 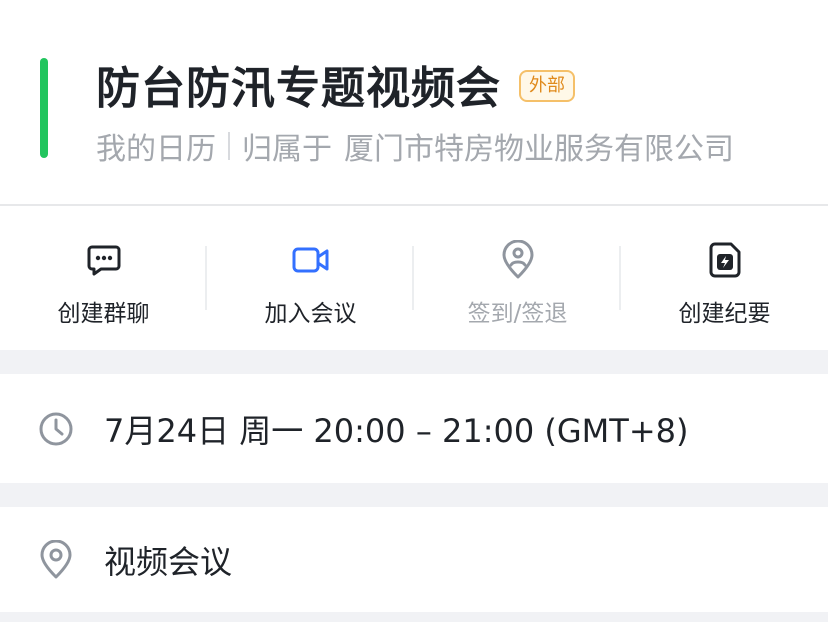 What do you see at coordinates (725, 260) in the screenshot?
I see `notes-icon` at bounding box center [725, 260].